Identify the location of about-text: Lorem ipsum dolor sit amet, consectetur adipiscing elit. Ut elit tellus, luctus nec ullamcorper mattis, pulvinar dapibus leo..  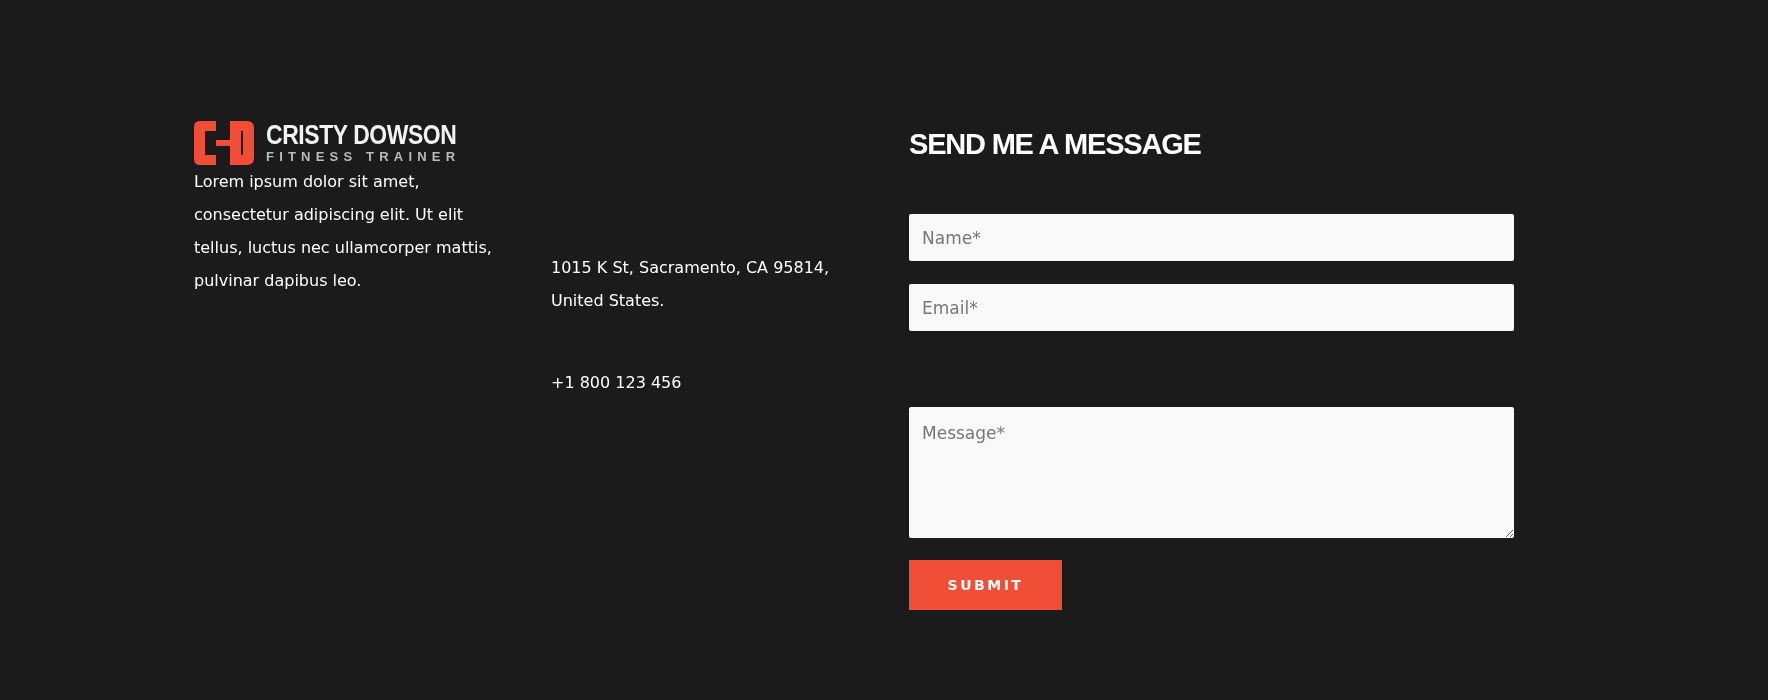
(343, 231).